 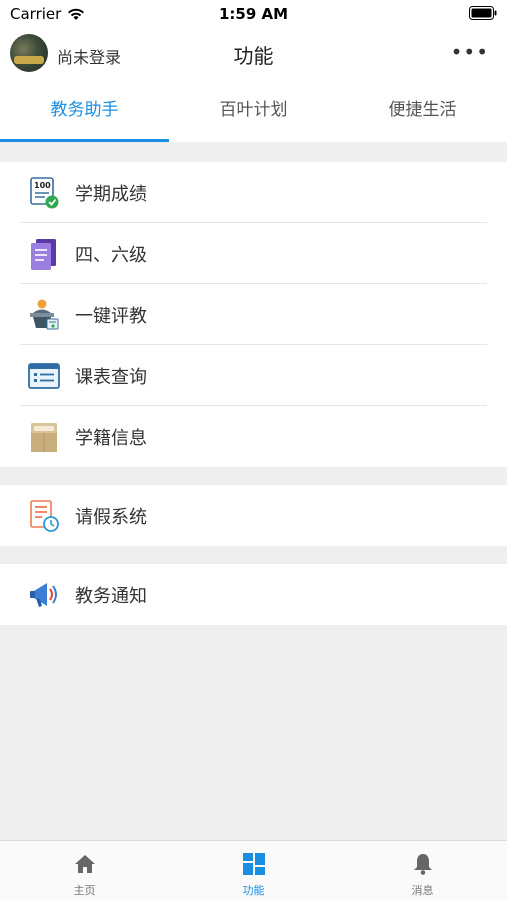 What do you see at coordinates (253, 436) in the screenshot?
I see `list-item-student-status: 学籍信息` at bounding box center [253, 436].